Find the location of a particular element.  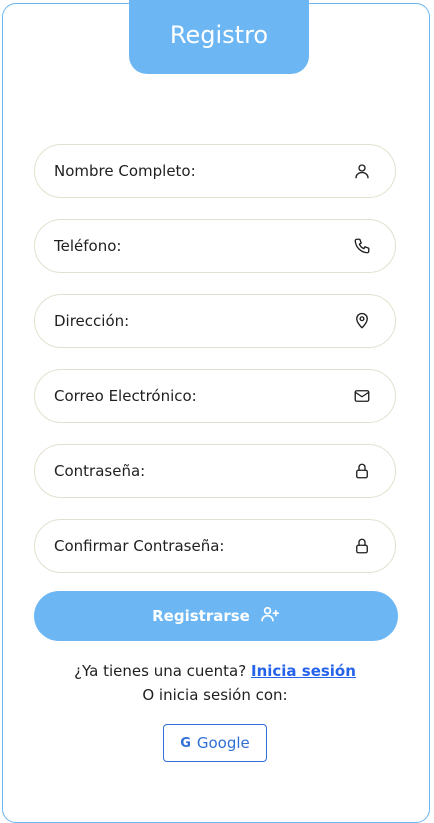

phone-icon is located at coordinates (362, 246).